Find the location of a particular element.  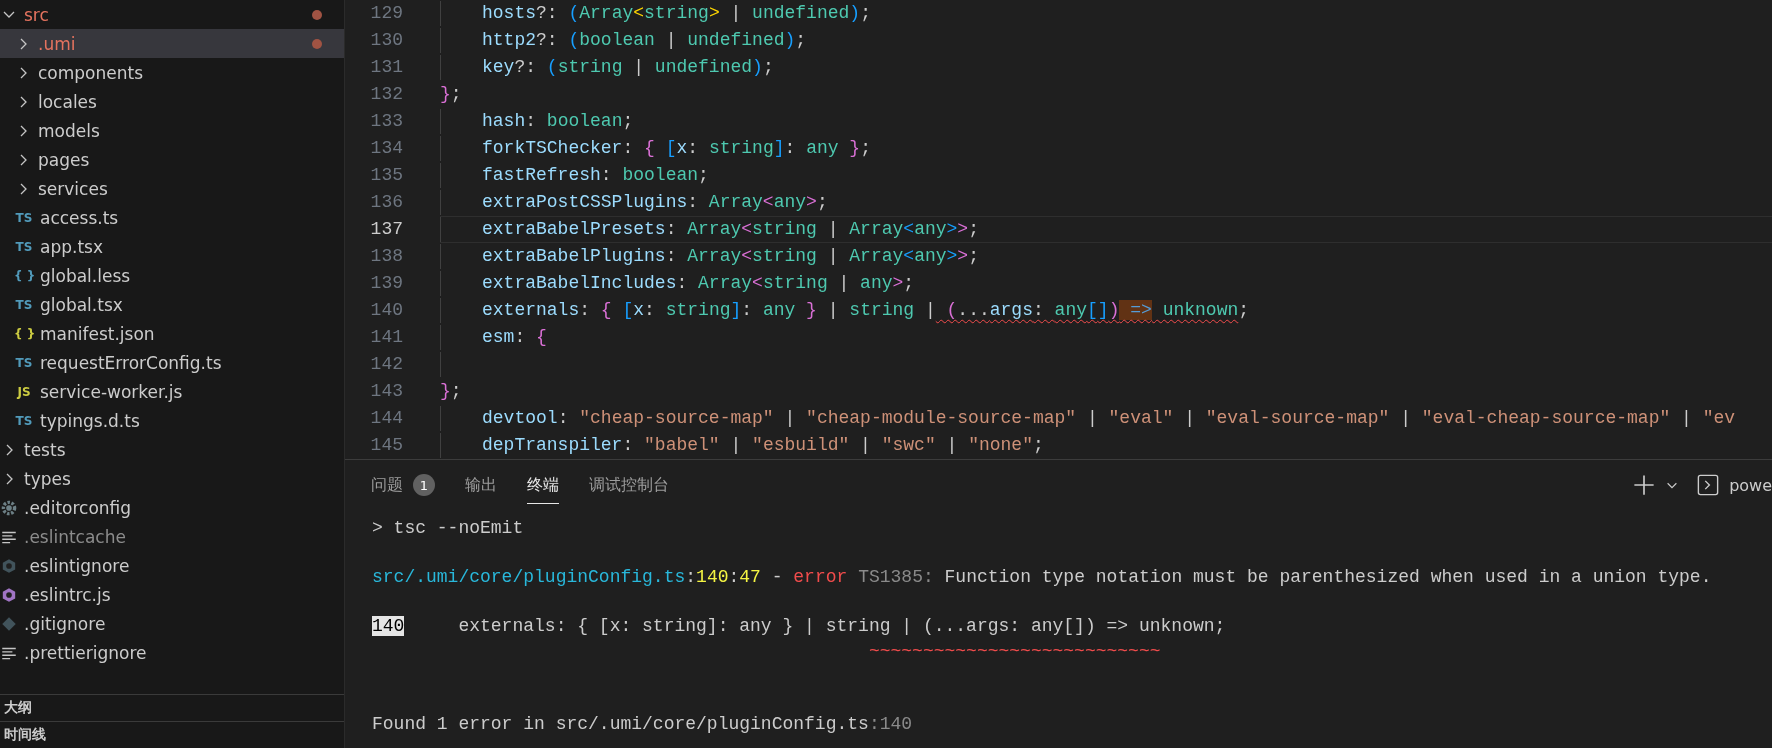

folder-item: pages is located at coordinates (172, 159).